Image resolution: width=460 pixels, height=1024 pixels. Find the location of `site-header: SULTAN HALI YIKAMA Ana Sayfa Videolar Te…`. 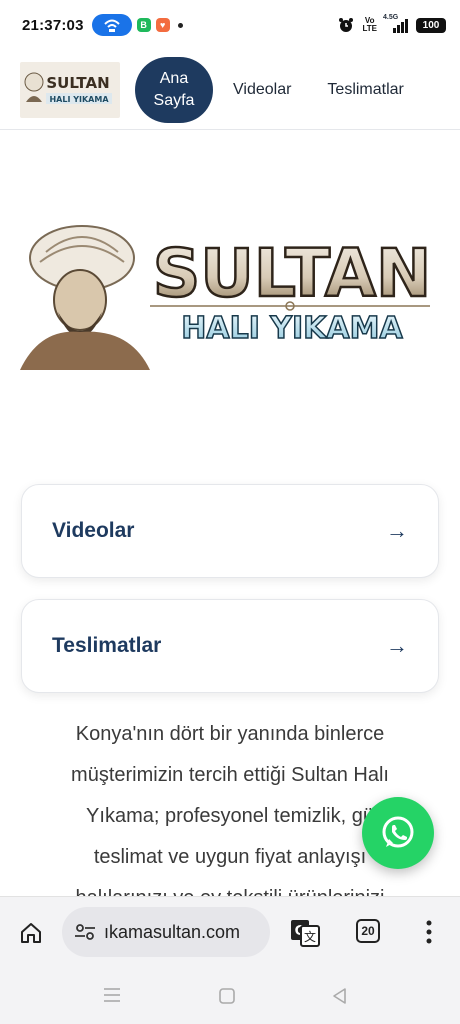

site-header: SULTAN HALI YIKAMA Ana Sayfa Videolar Te… is located at coordinates (230, 90).